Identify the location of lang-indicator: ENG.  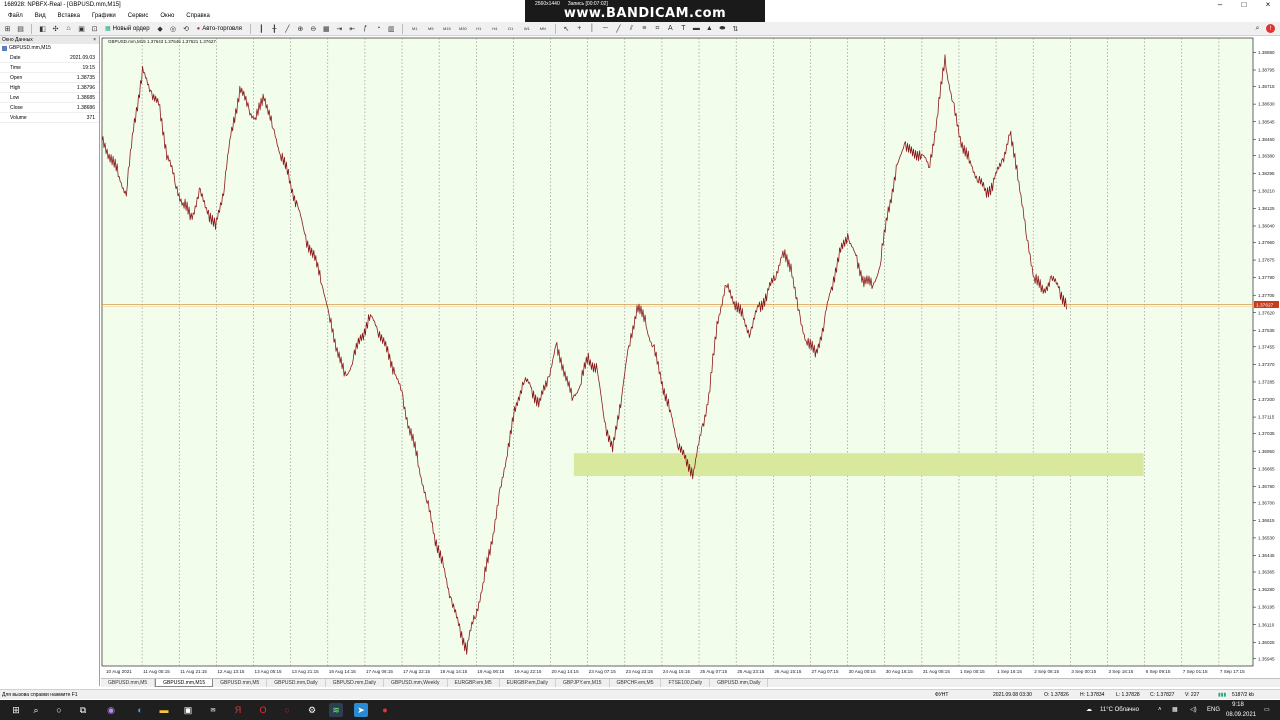
(1213, 710).